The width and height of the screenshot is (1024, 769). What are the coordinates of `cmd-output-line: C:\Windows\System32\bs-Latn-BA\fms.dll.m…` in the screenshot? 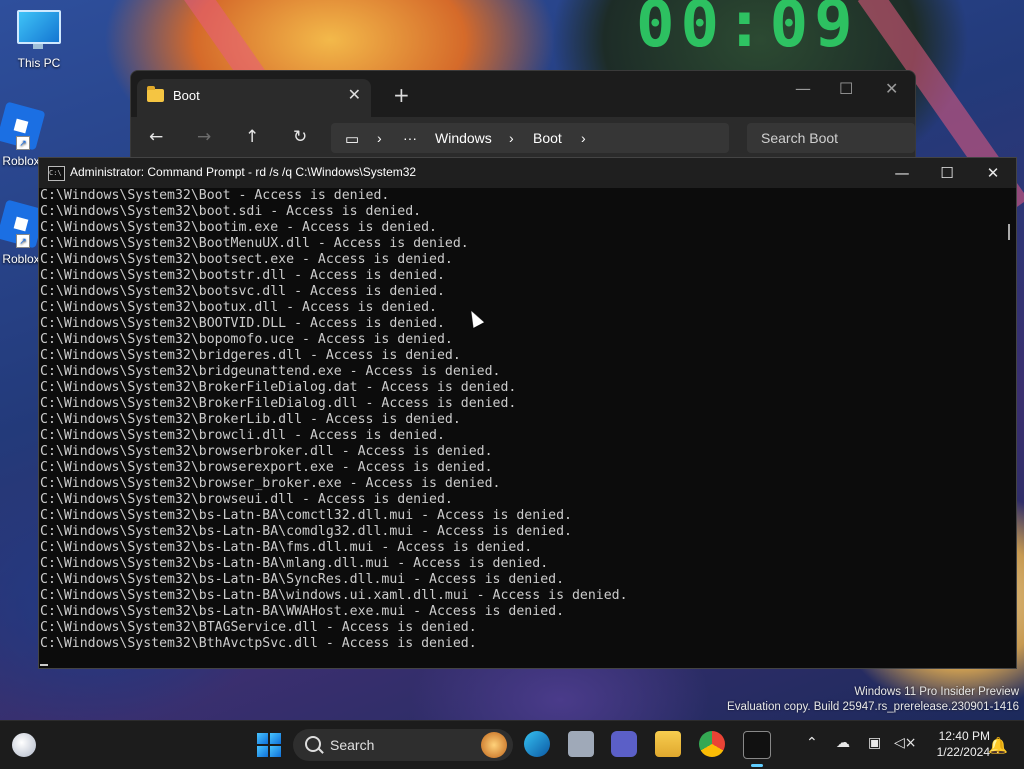 It's located at (286, 547).